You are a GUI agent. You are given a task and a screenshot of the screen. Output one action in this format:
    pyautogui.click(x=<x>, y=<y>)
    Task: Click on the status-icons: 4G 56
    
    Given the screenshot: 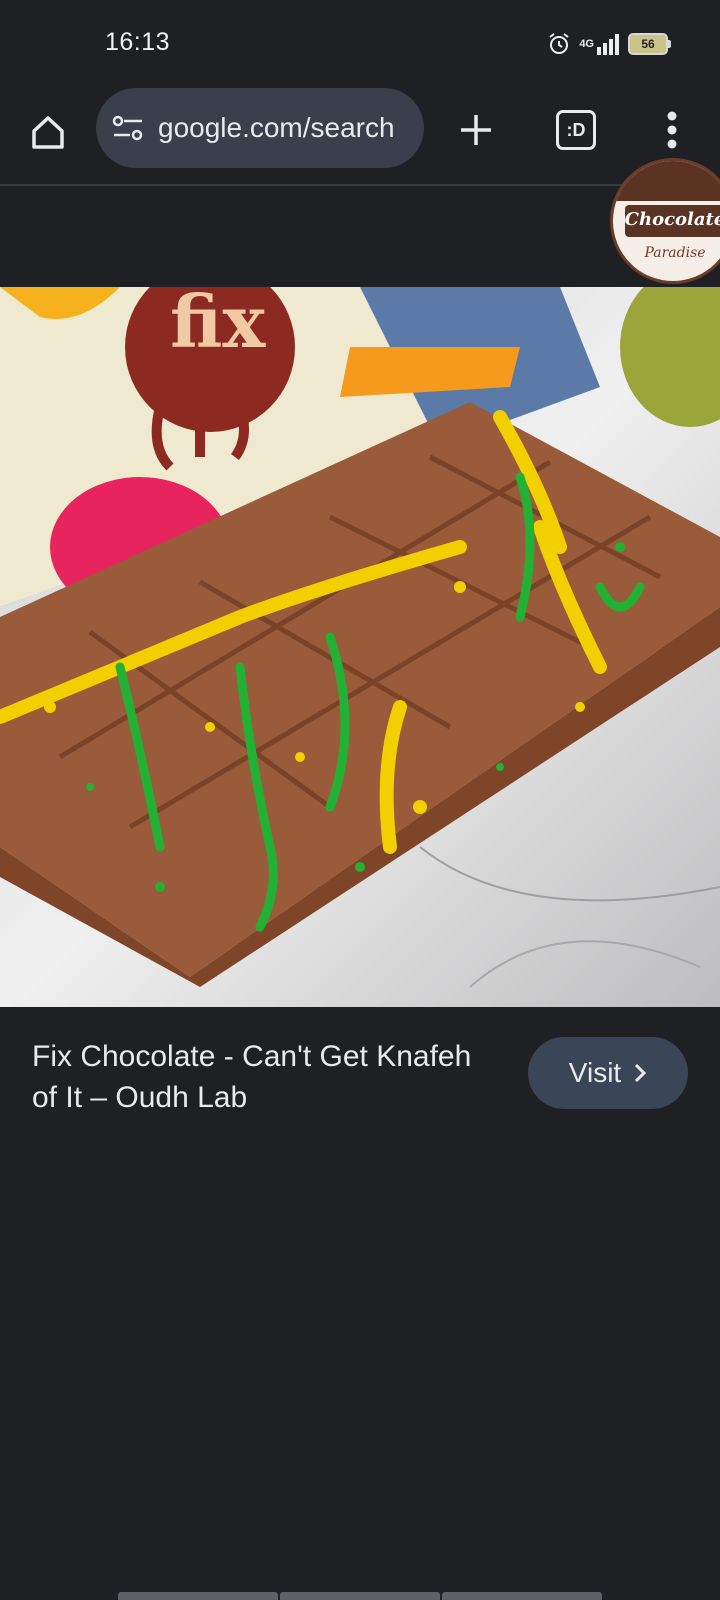 What is the action you would take?
    pyautogui.click(x=609, y=44)
    